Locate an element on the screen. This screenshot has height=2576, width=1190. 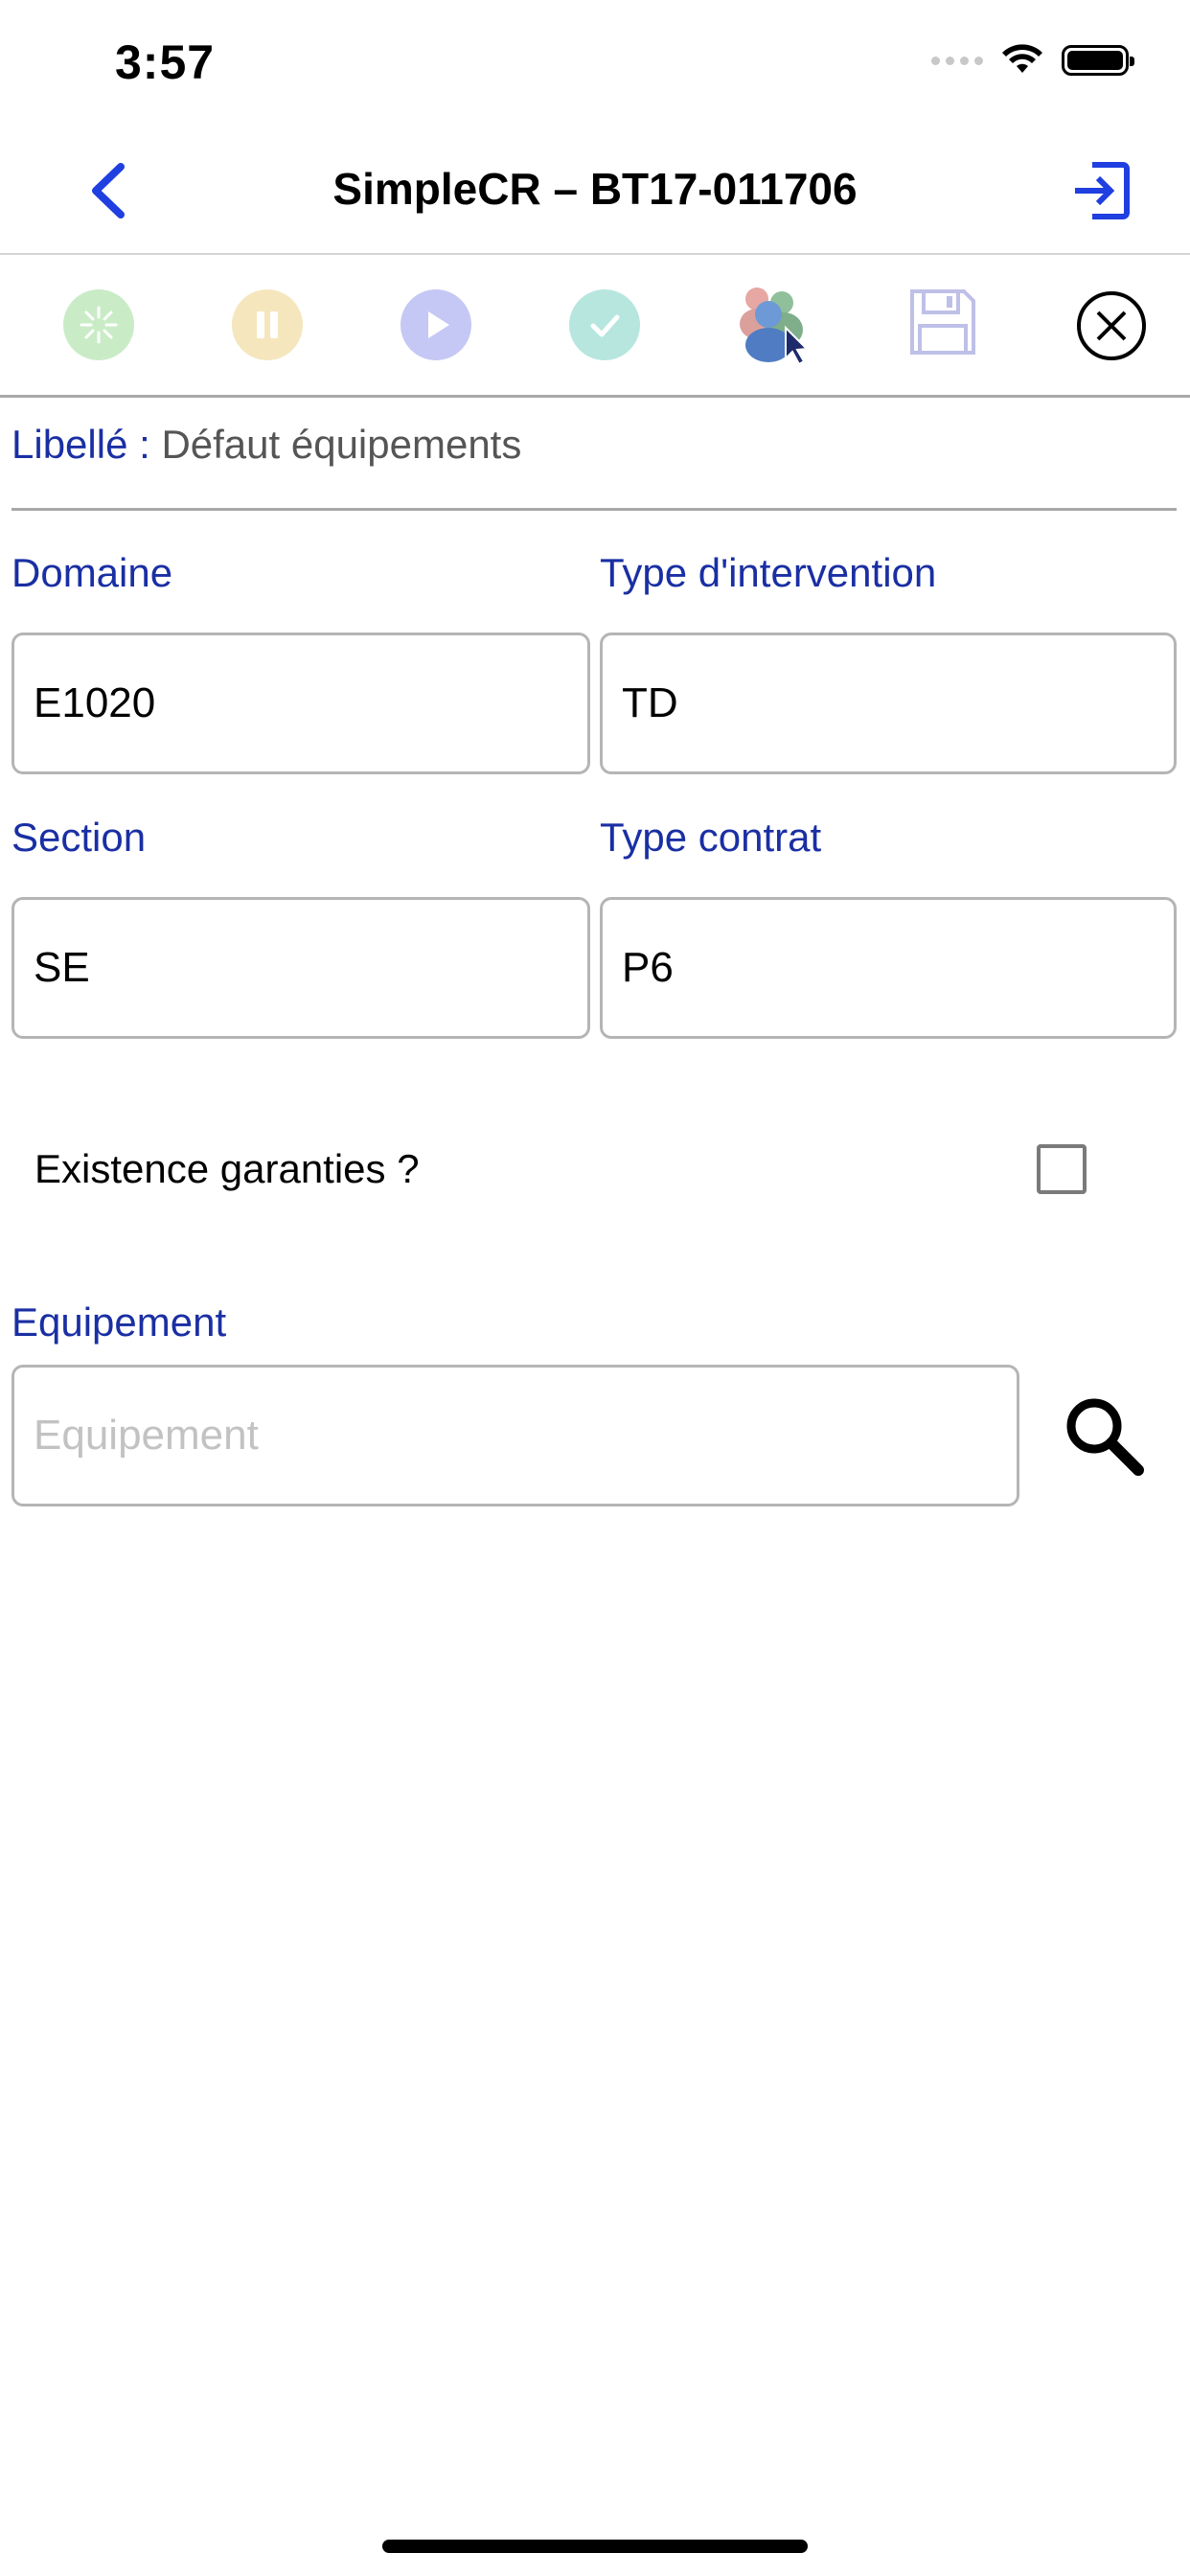
save-icon is located at coordinates (943, 322).